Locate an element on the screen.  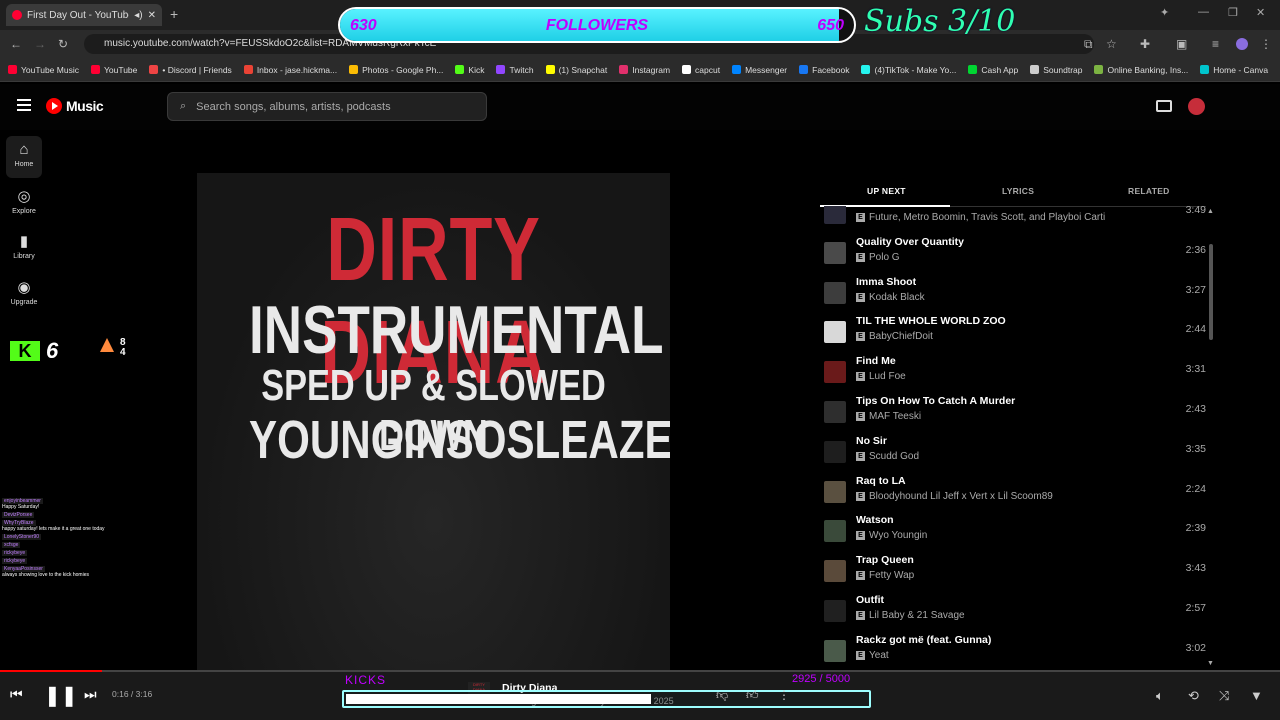
bookmark-item: YouTube Music is located at coordinates (43, 70).